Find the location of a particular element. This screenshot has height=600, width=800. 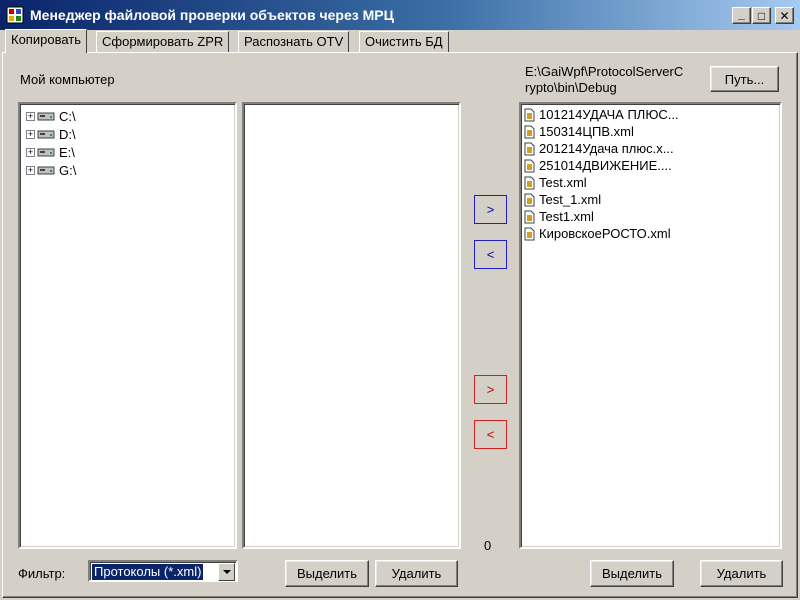

file-item: Test_1.xml is located at coordinates (562, 199).